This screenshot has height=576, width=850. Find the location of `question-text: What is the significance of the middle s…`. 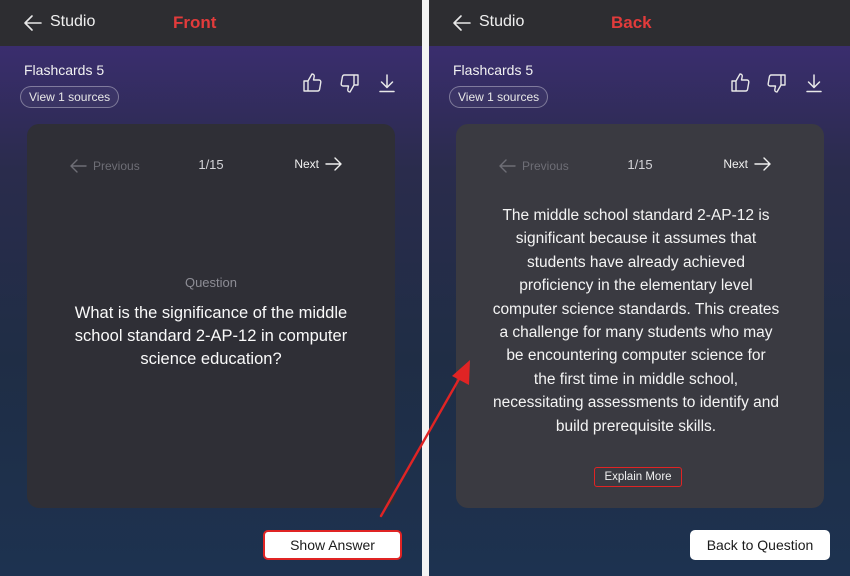

question-text: What is the significance of the middle s… is located at coordinates (211, 336).